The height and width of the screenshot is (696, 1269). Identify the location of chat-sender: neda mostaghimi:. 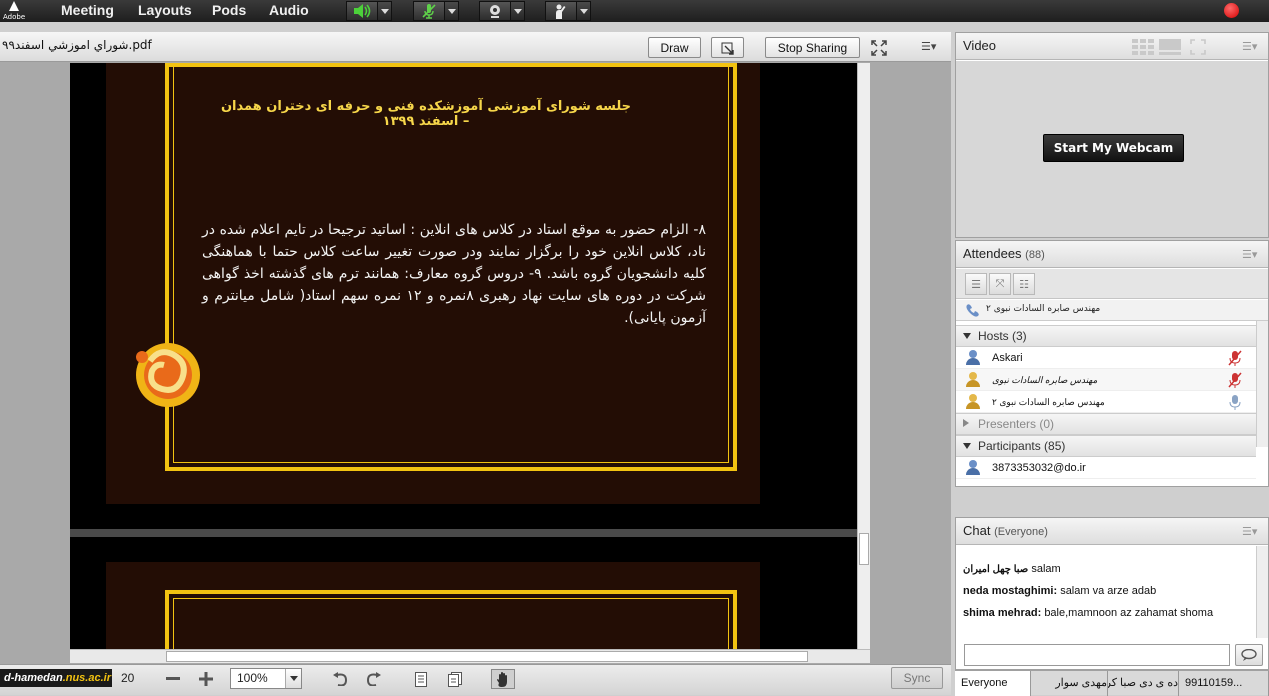
(1010, 591).